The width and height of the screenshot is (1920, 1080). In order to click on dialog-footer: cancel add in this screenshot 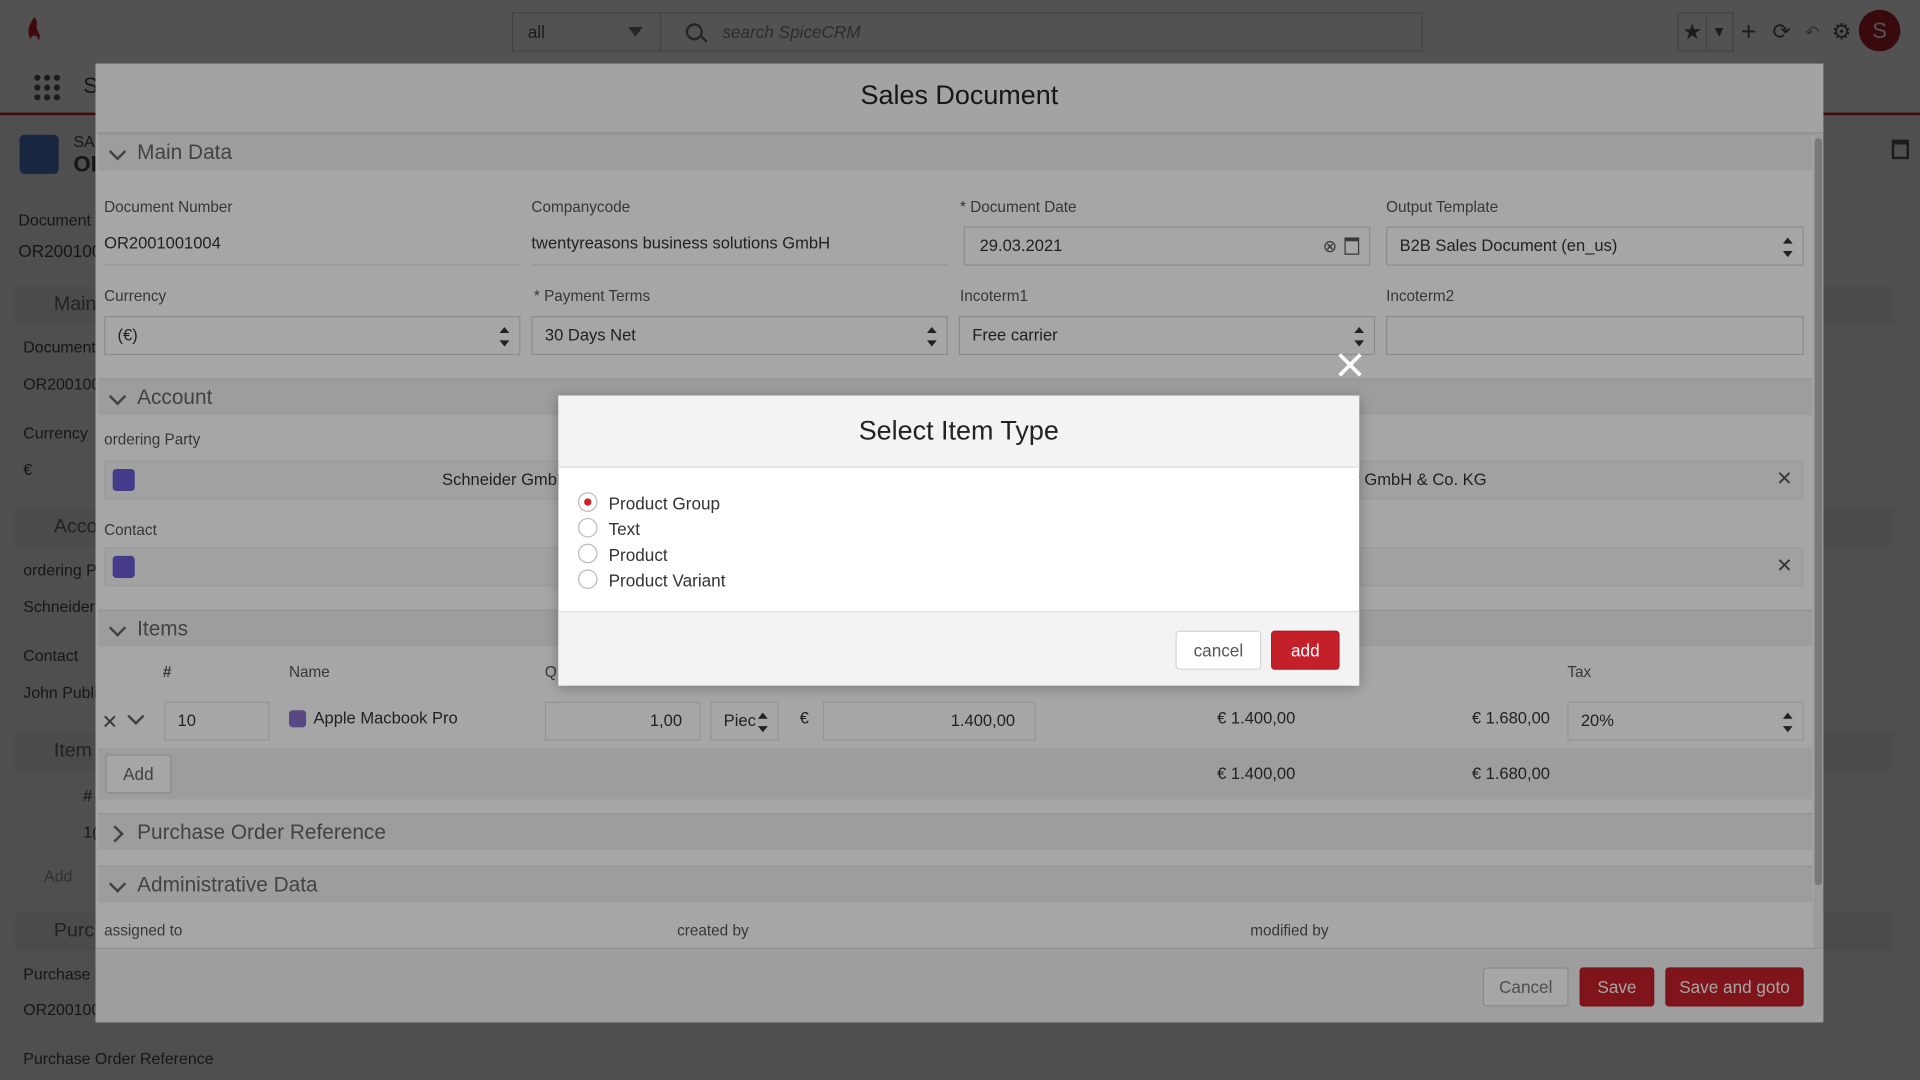, I will do `click(959, 648)`.